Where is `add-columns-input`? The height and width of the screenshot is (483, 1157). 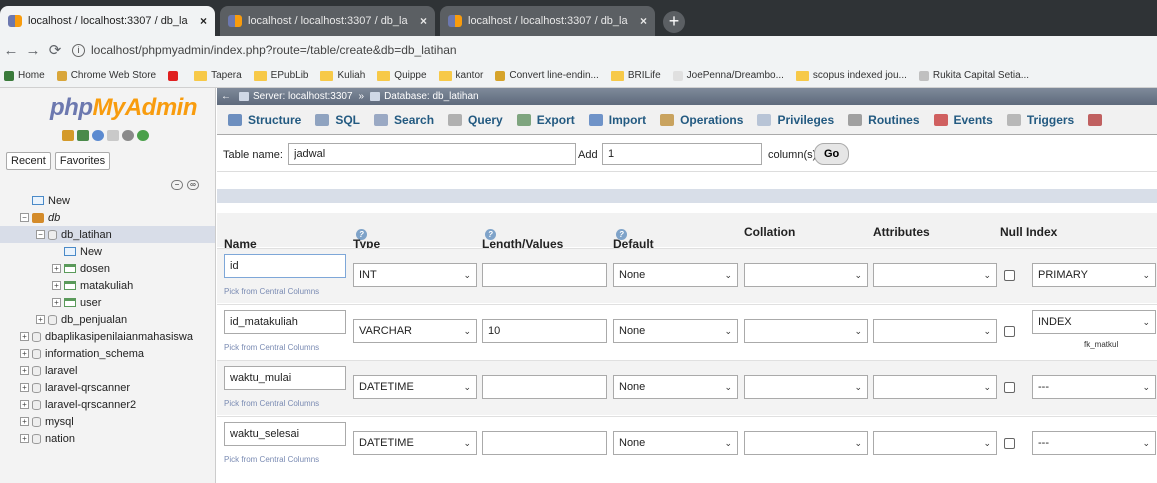
add-columns-input is located at coordinates (682, 154).